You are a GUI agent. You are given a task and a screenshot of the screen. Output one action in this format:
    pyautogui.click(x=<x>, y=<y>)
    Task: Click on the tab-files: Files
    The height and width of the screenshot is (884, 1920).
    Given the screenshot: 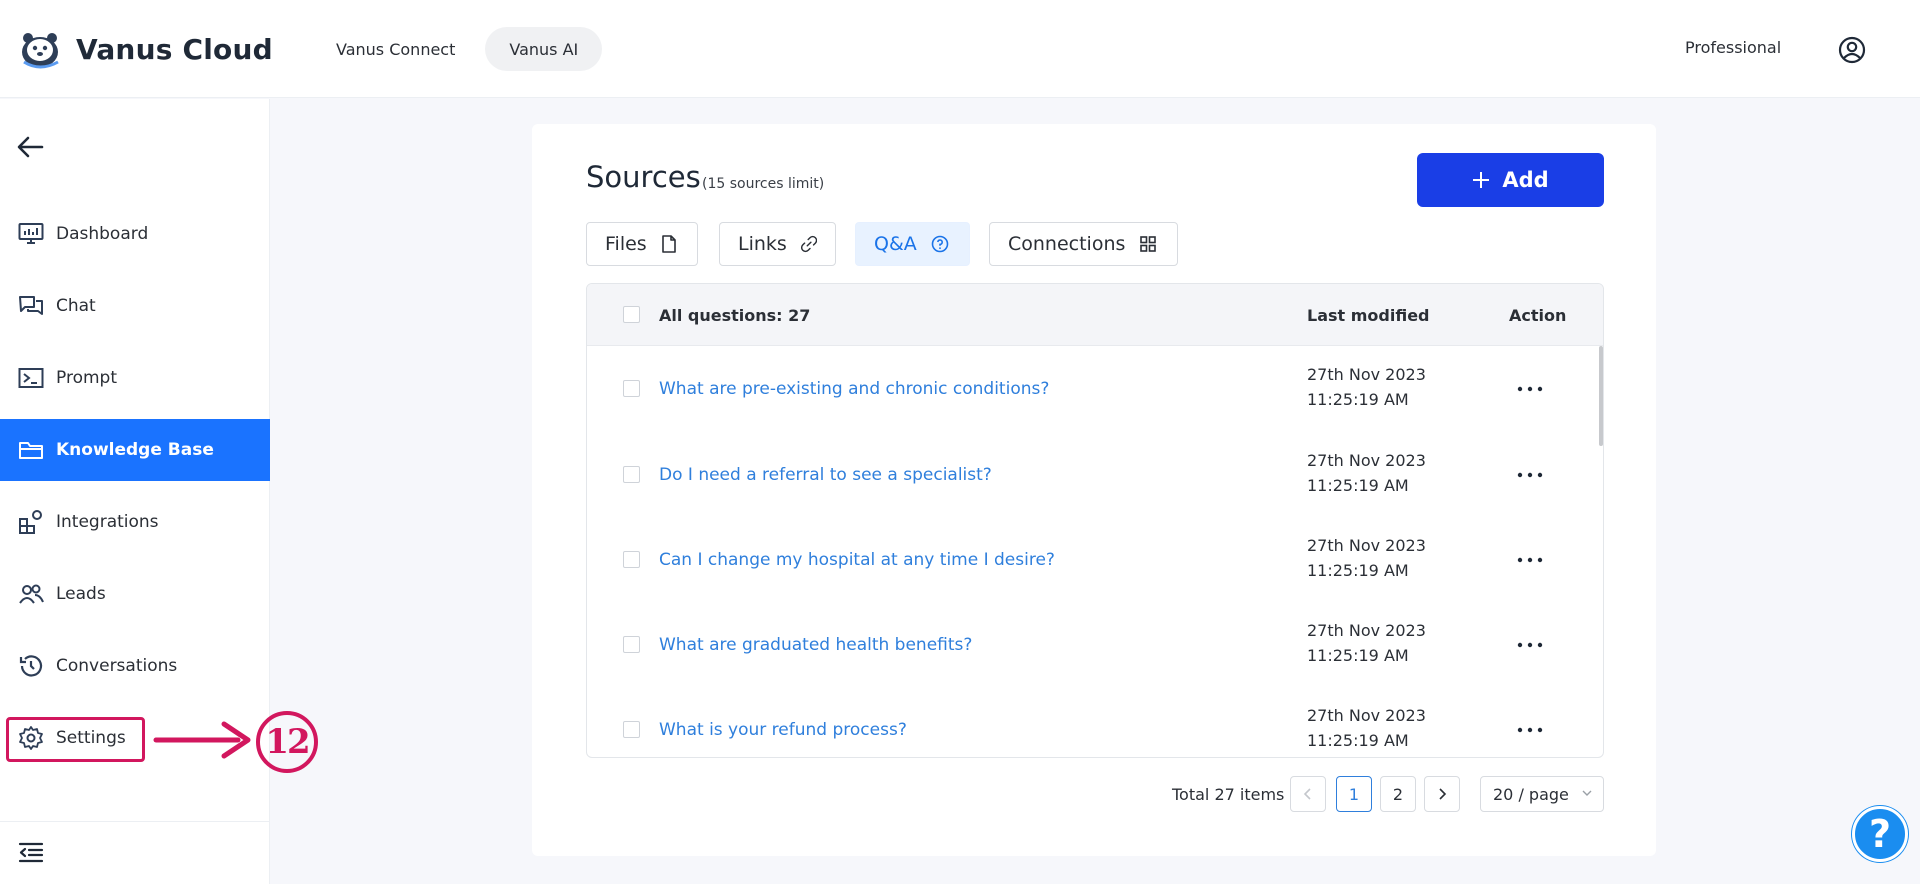 What is the action you would take?
    pyautogui.click(x=642, y=244)
    